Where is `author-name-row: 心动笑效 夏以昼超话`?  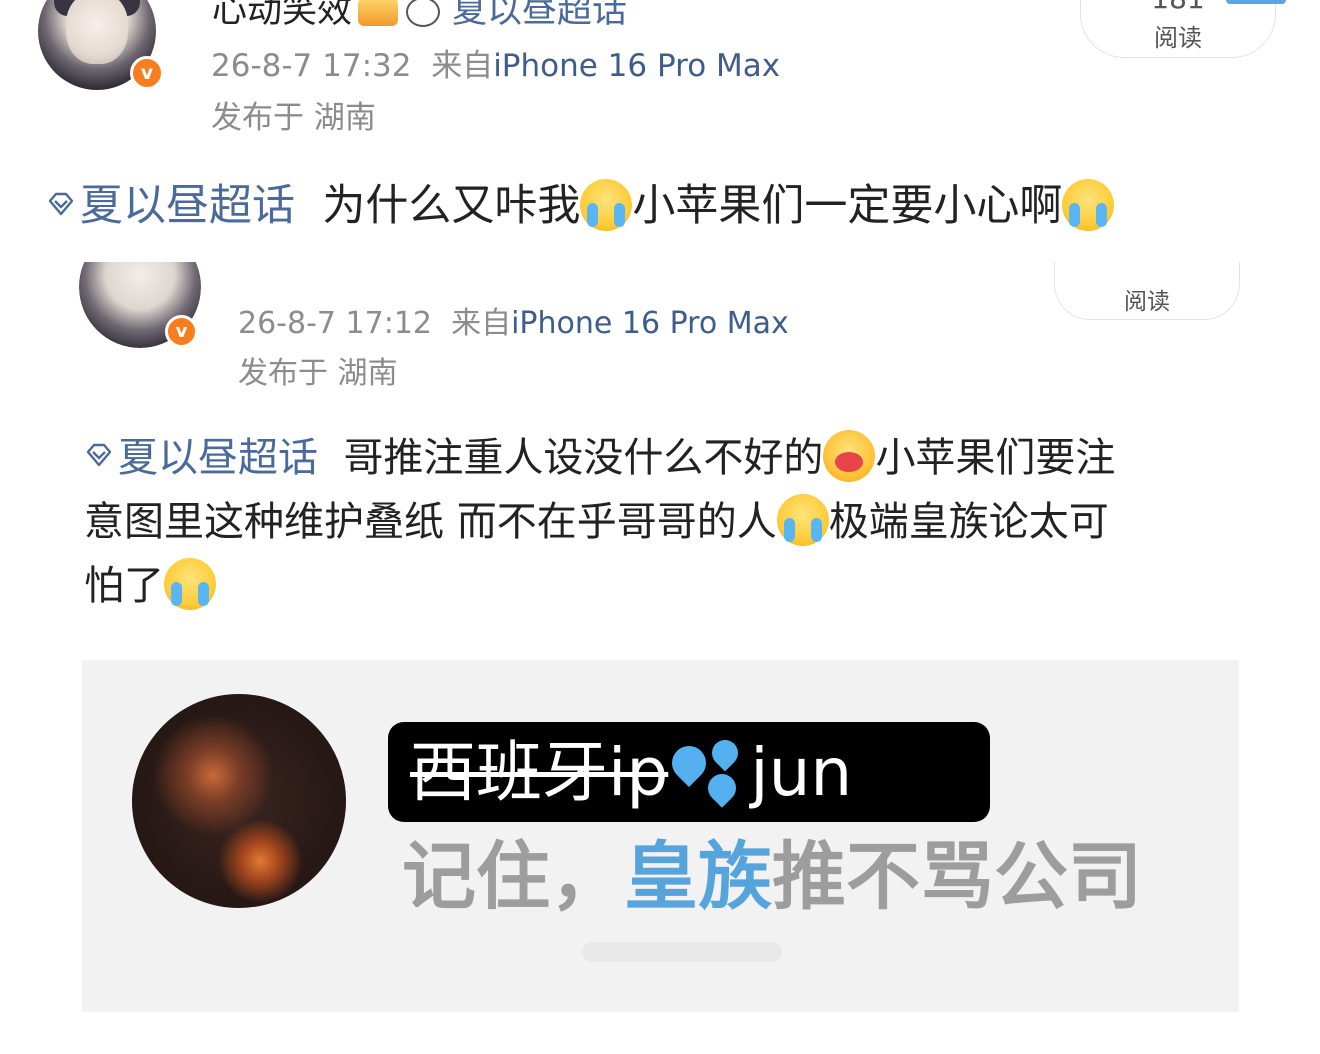
author-name-row: 心动笑效 夏以昼超话 is located at coordinates (419, 16).